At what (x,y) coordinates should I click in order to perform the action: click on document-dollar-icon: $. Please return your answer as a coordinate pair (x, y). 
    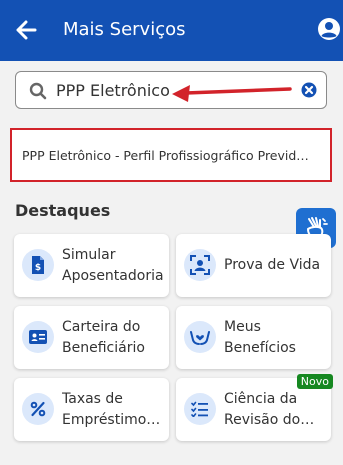
    Looking at the image, I should click on (38, 265).